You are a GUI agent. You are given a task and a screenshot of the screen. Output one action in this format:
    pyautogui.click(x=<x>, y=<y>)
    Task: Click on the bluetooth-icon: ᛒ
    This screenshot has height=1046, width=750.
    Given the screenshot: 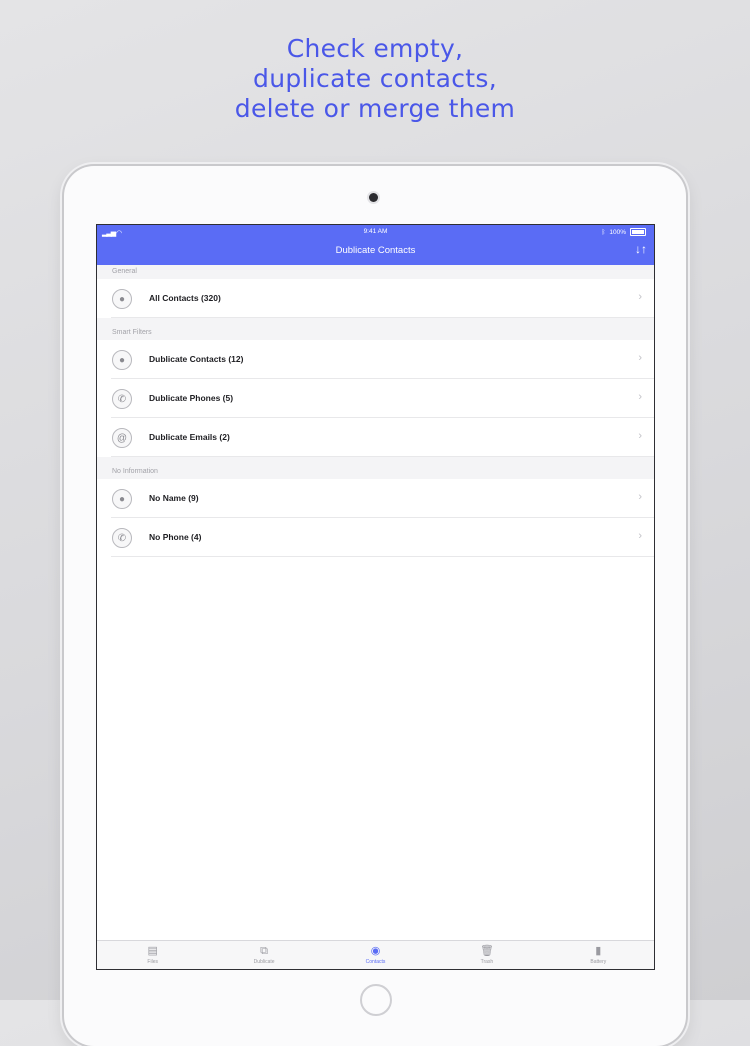 What is the action you would take?
    pyautogui.click(x=603, y=232)
    